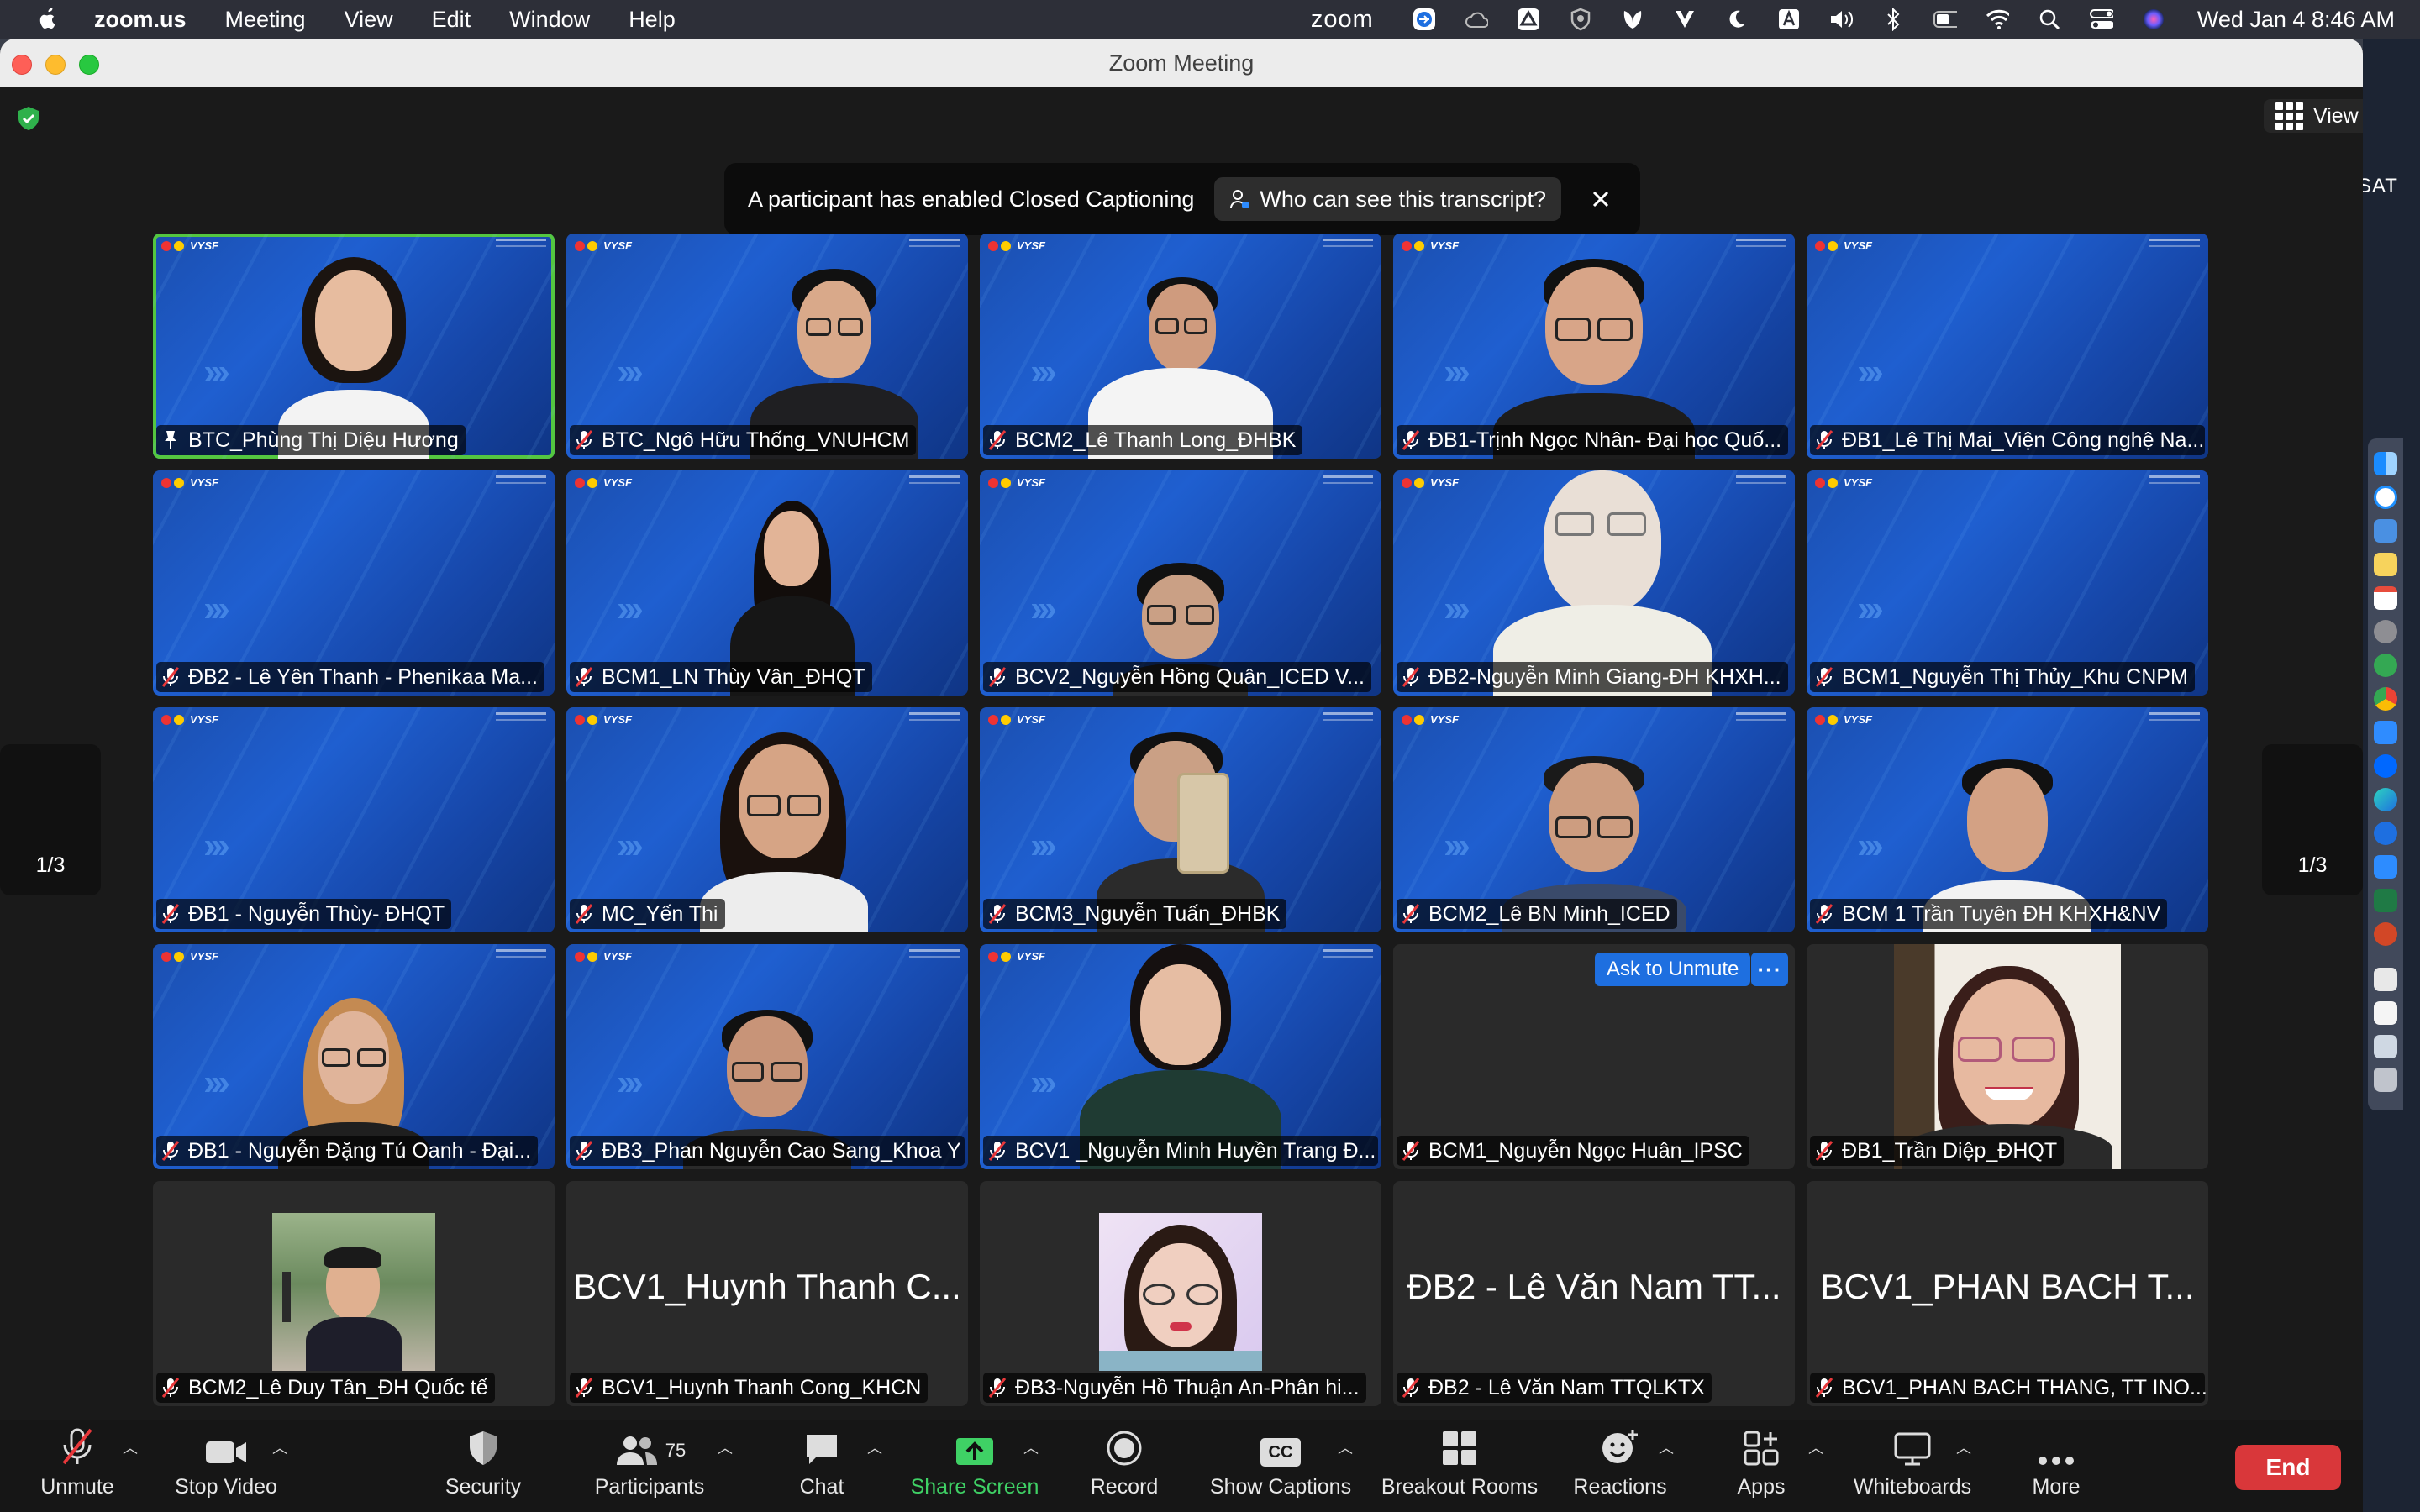 The width and height of the screenshot is (2420, 1512). I want to click on dock-powerpoint-icon, so click(2386, 934).